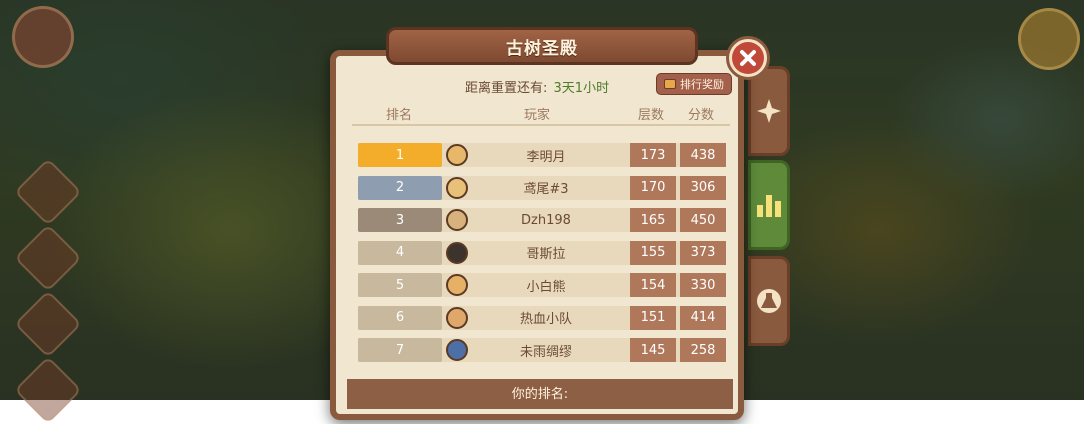 The image size is (1084, 424). Describe the element at coordinates (703, 155) in the screenshot. I see `score-cell: 438` at that location.